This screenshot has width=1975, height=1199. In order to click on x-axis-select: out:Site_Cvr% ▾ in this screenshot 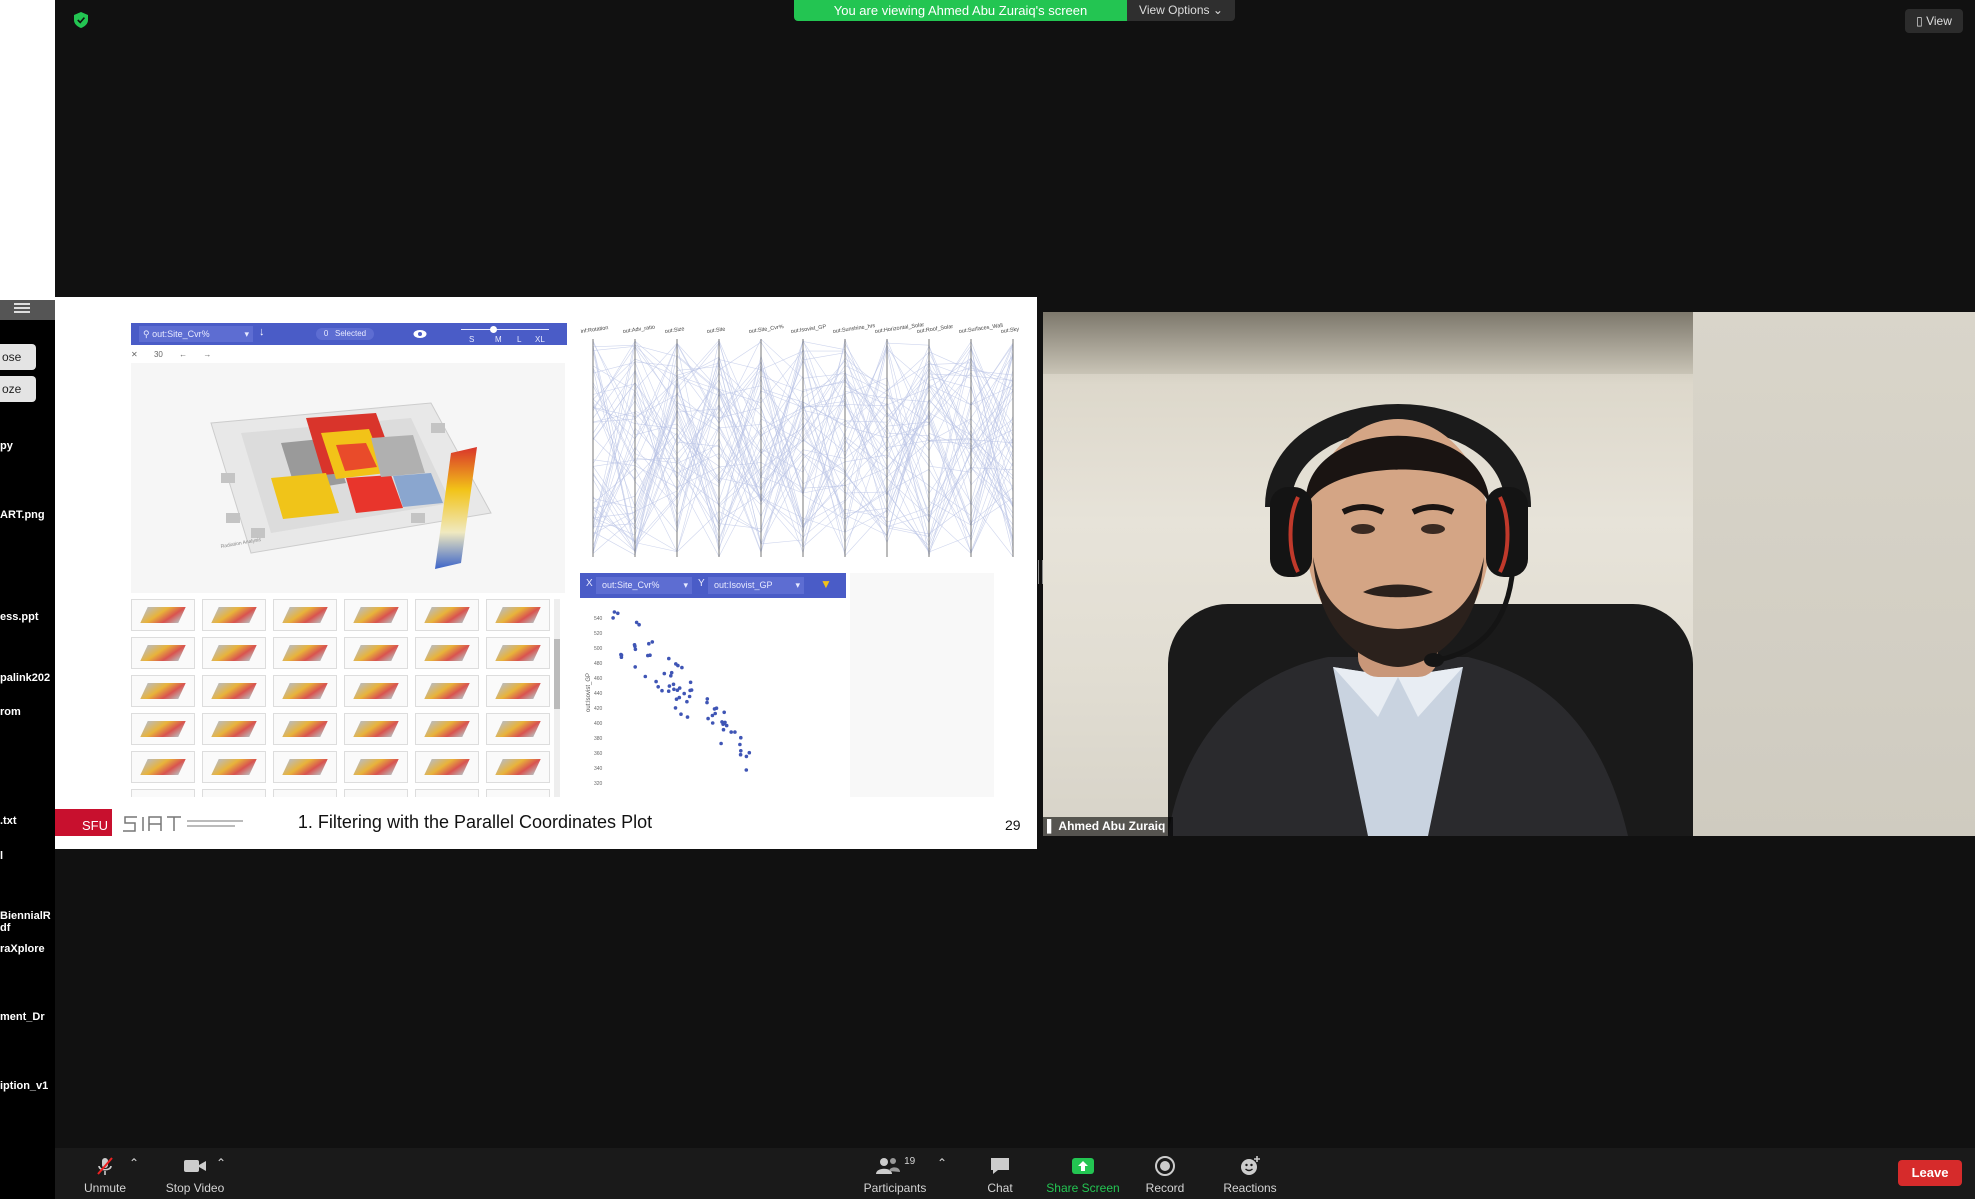, I will do `click(644, 585)`.